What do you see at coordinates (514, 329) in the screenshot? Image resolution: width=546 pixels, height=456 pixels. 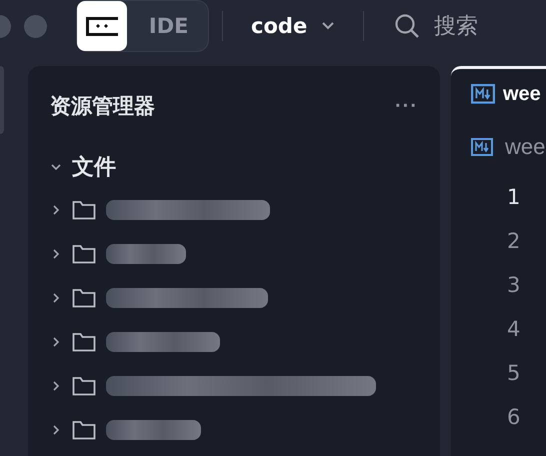 I see `line-number: 4` at bounding box center [514, 329].